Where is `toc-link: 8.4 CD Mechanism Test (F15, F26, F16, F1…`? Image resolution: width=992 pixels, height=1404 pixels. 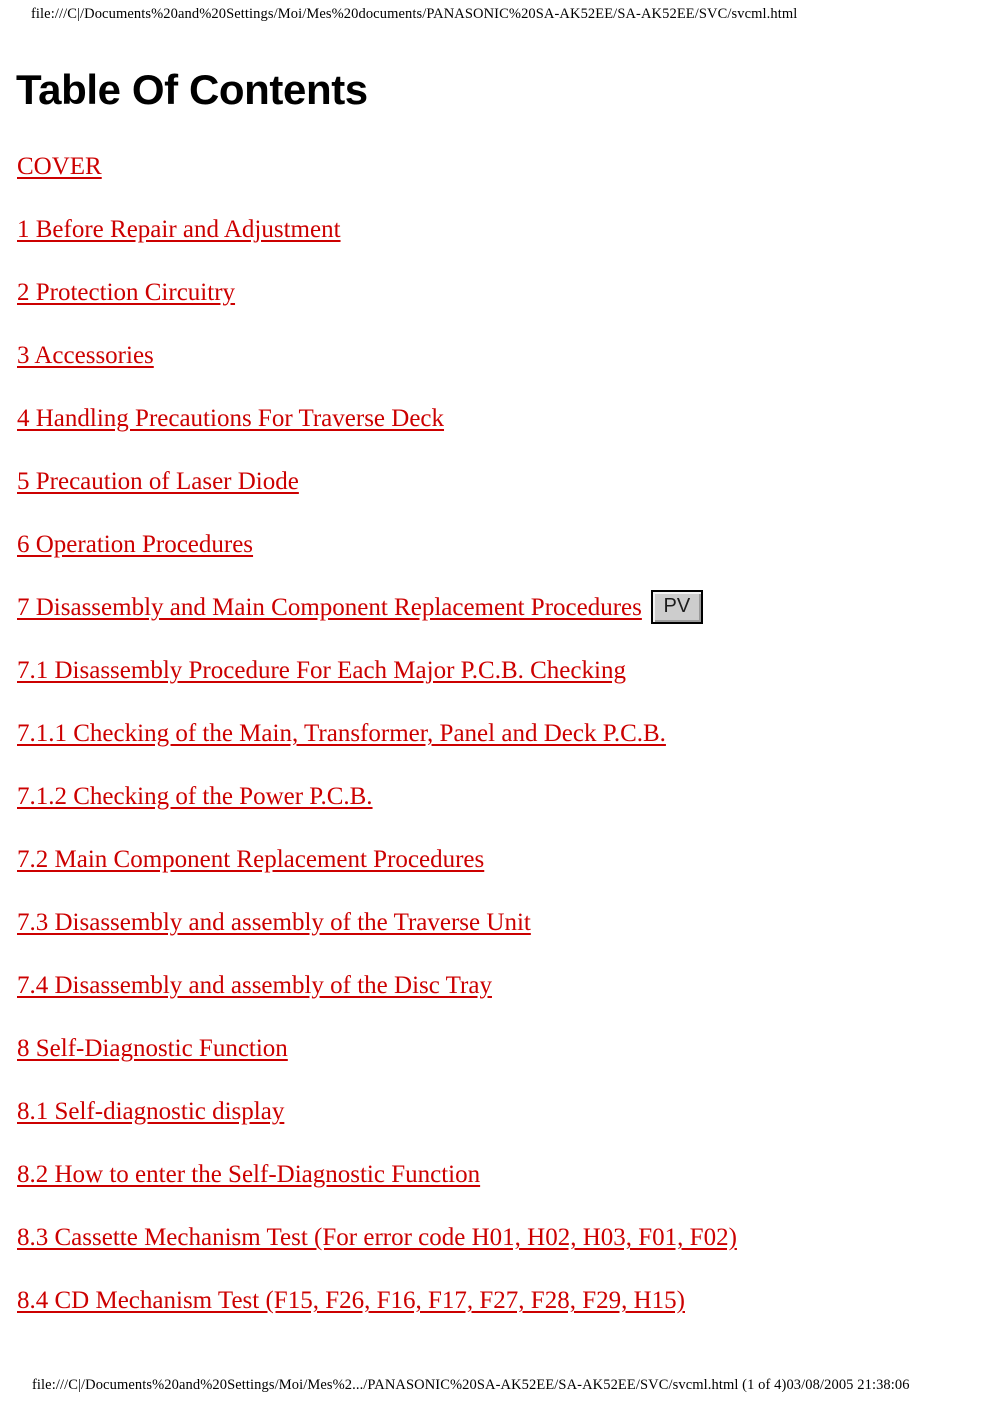
toc-link: 8.4 CD Mechanism Test (F15, F26, F16, F1… is located at coordinates (351, 1301).